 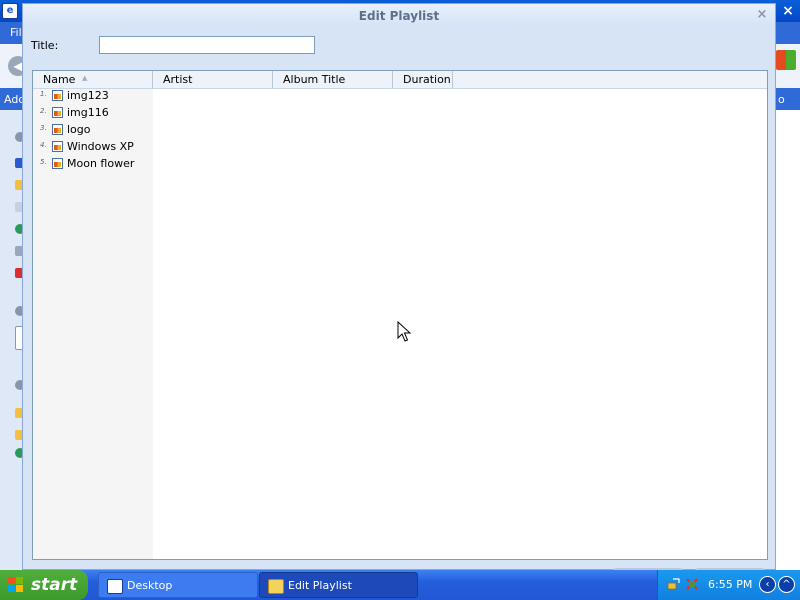 I want to click on ie-icon: e, so click(x=10, y=11).